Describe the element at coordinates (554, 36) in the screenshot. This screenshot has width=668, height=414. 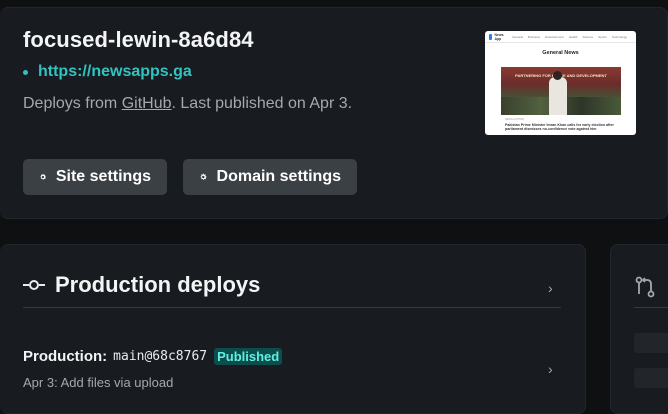
I see `thumbnail-nav-item: Entertainment` at that location.